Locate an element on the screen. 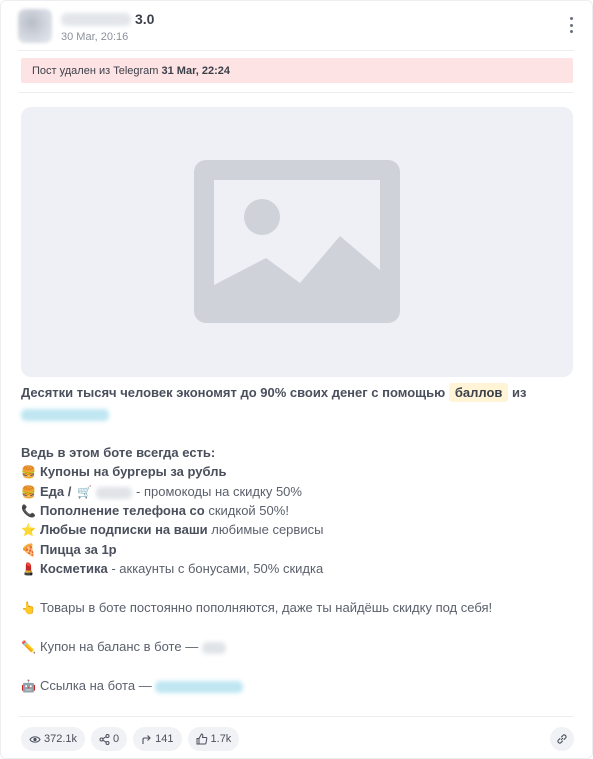 The width and height of the screenshot is (593, 759). reactions-count: 1.7k is located at coordinates (221, 739).